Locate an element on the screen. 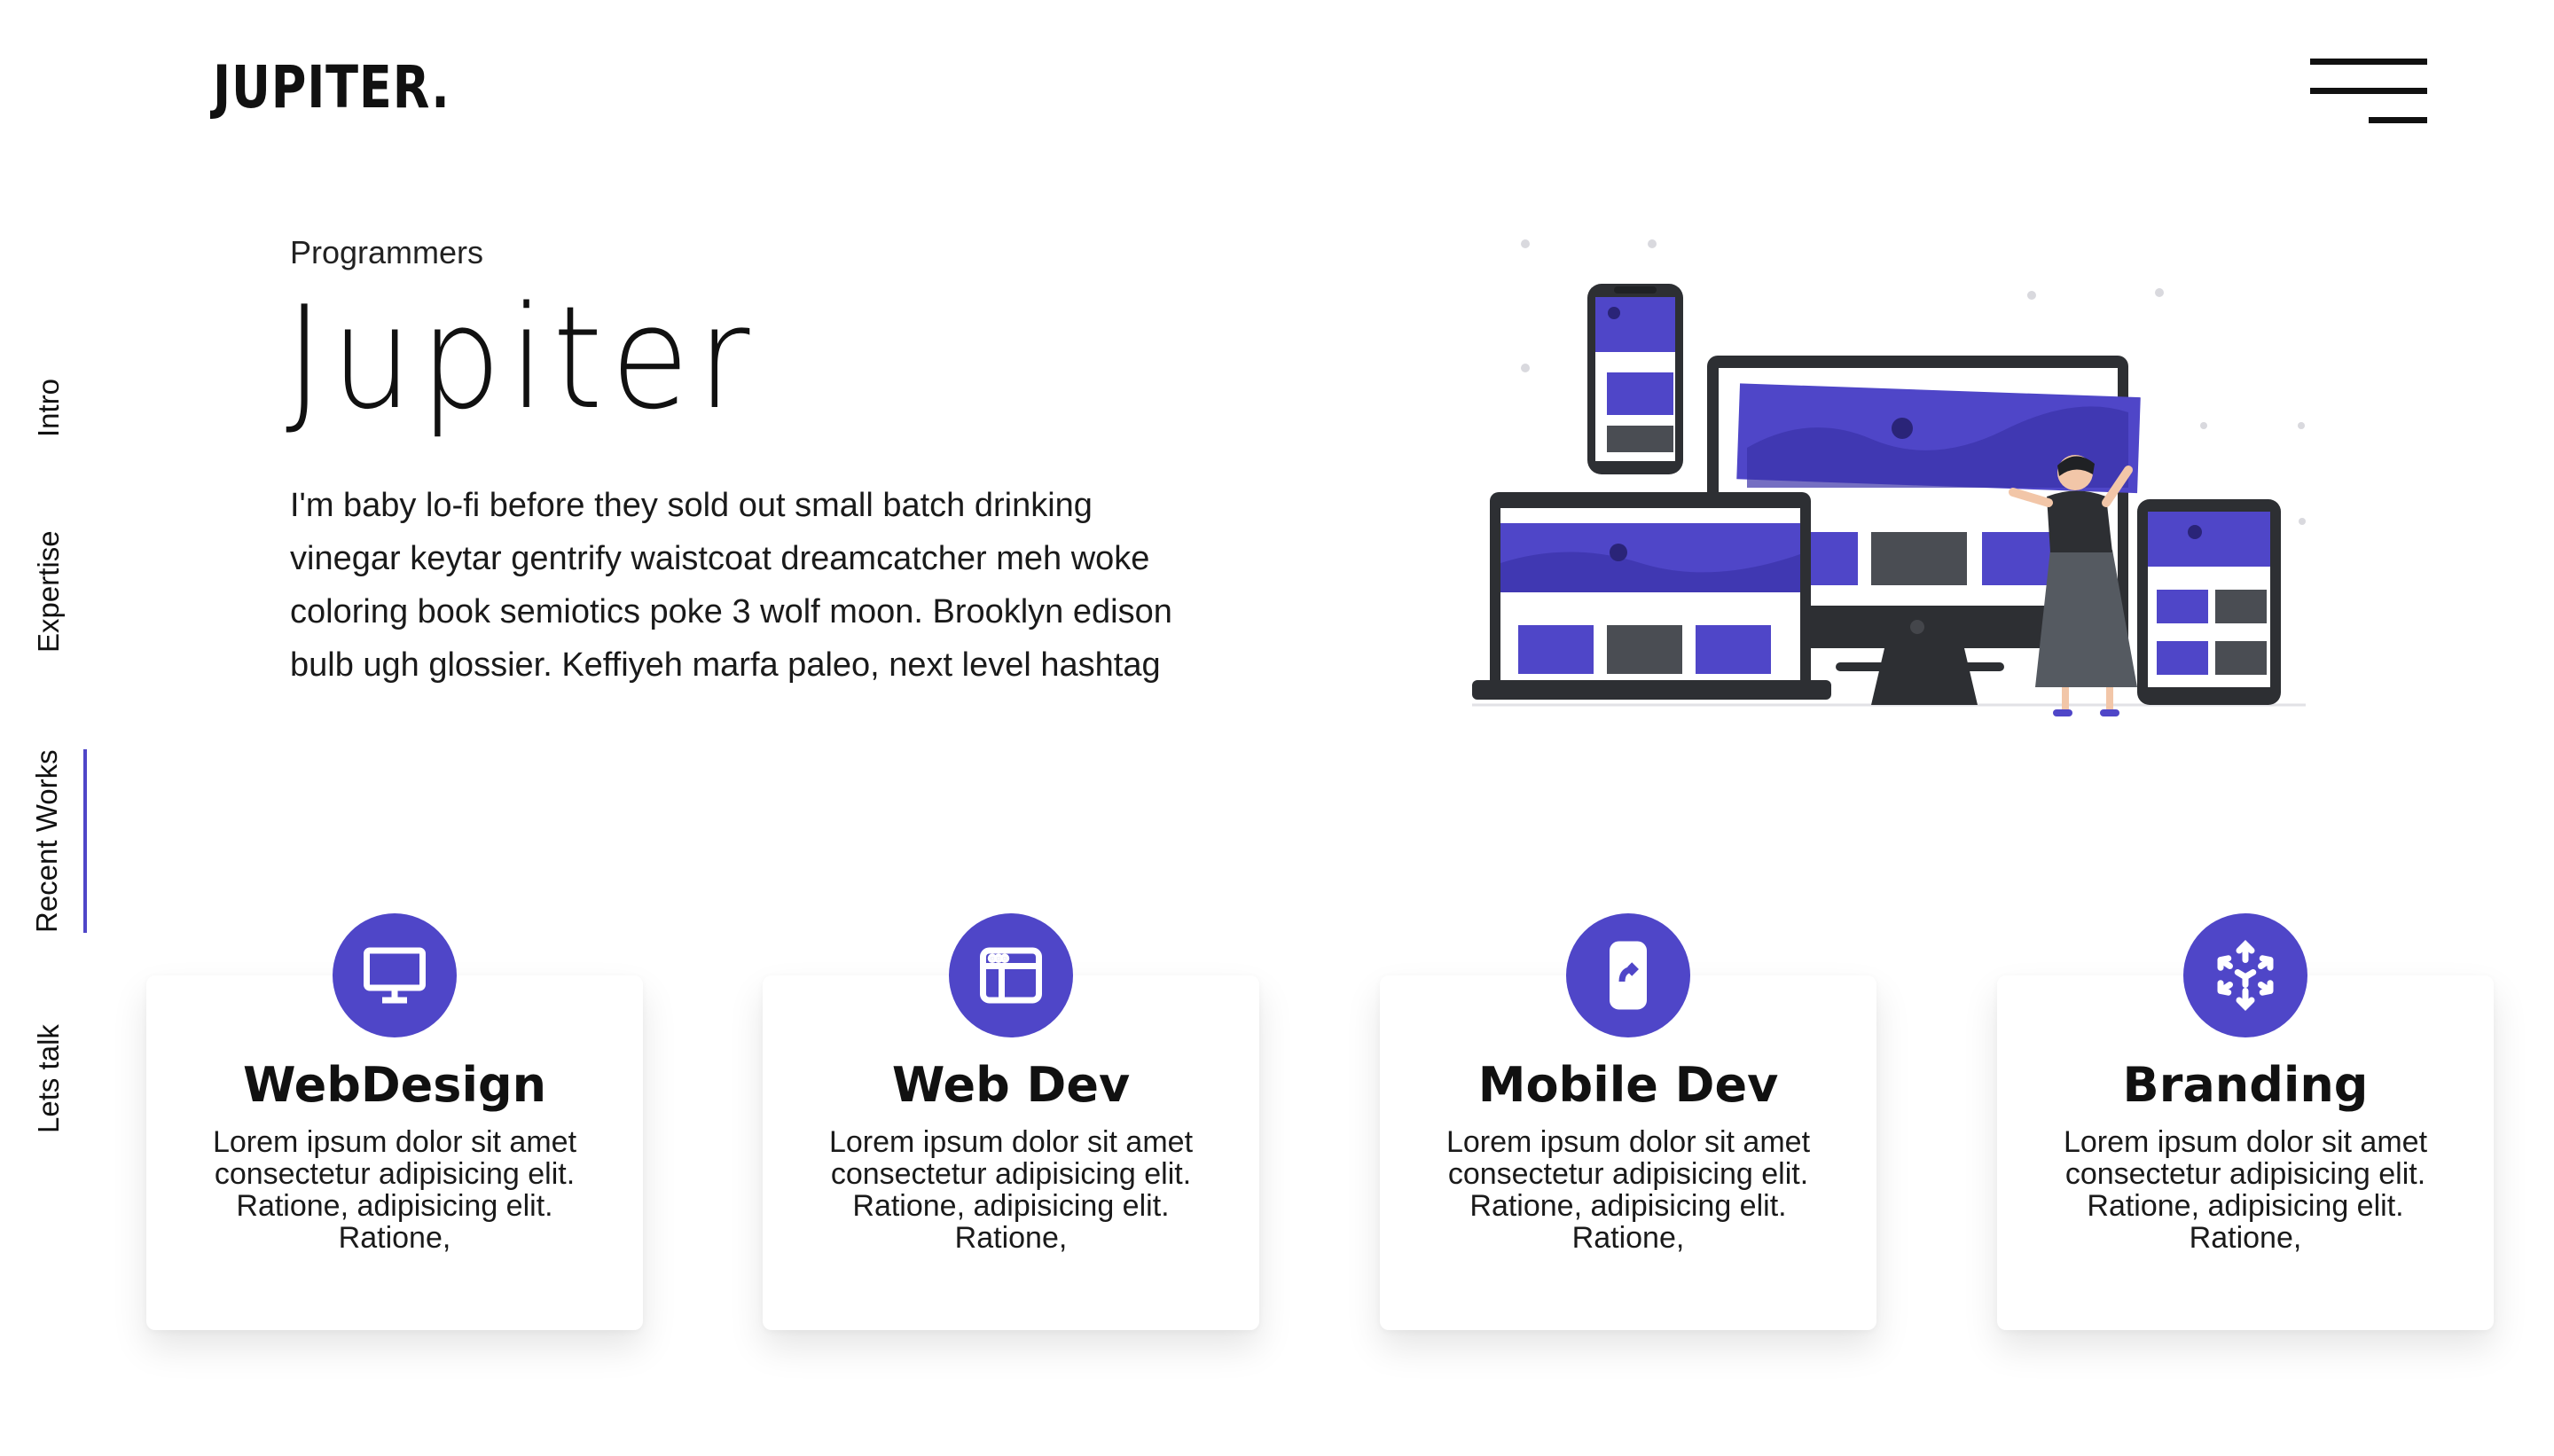  service-title: WebDesign is located at coordinates (394, 1085).